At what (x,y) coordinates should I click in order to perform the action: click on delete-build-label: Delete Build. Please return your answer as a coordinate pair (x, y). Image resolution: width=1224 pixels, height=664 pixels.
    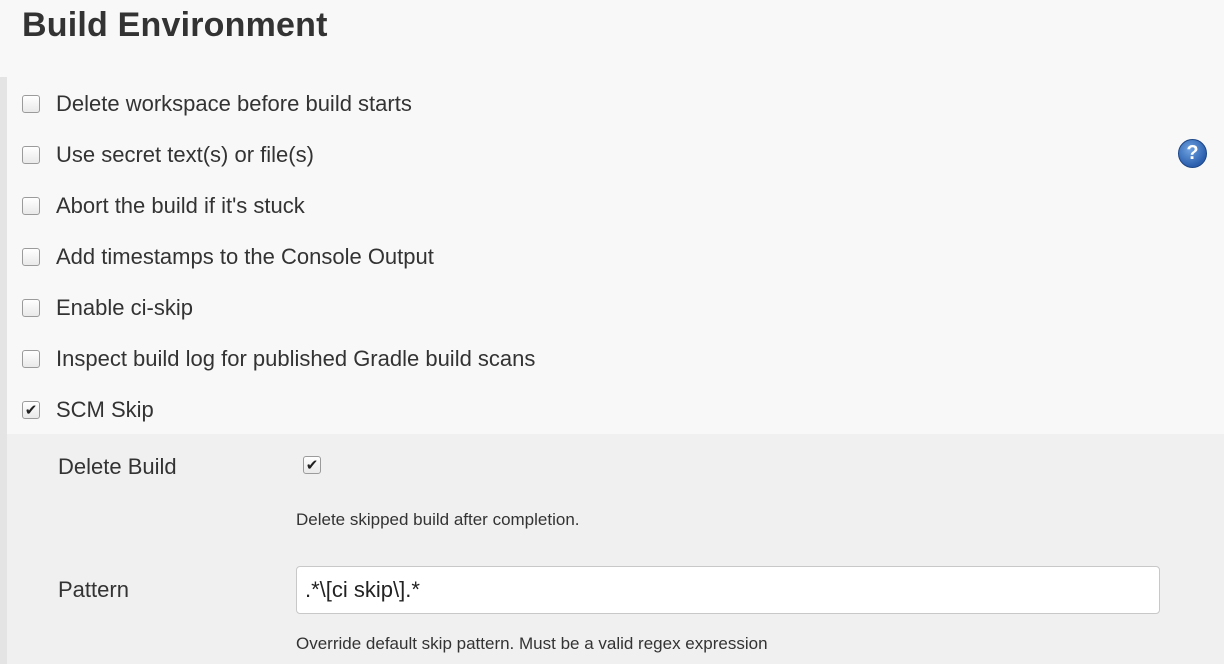
    Looking at the image, I should click on (117, 466).